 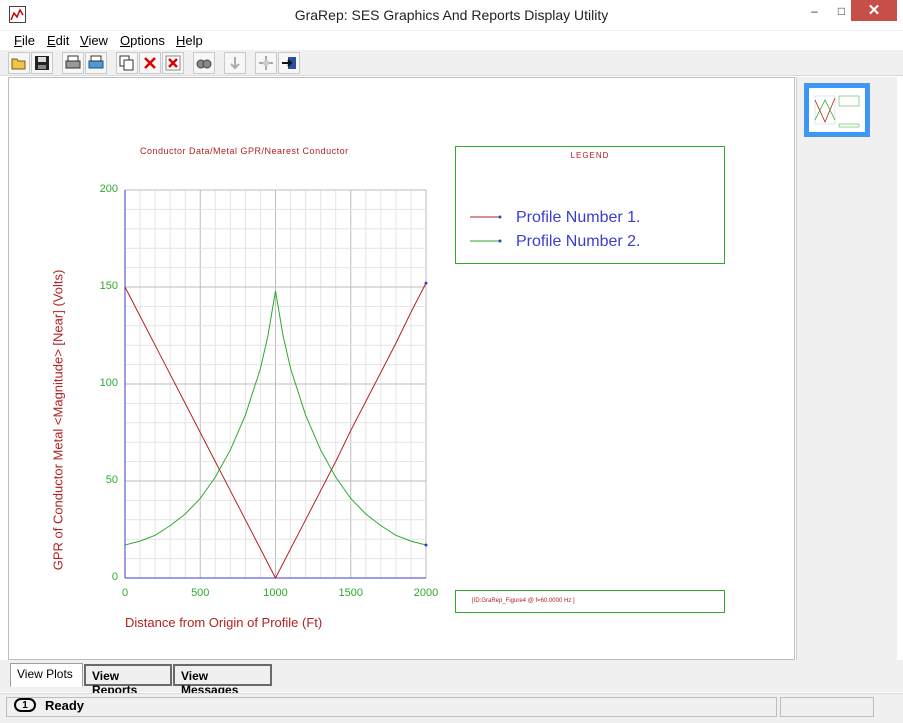 I want to click on legend-entry-2: Profile Number 2., so click(x=578, y=241).